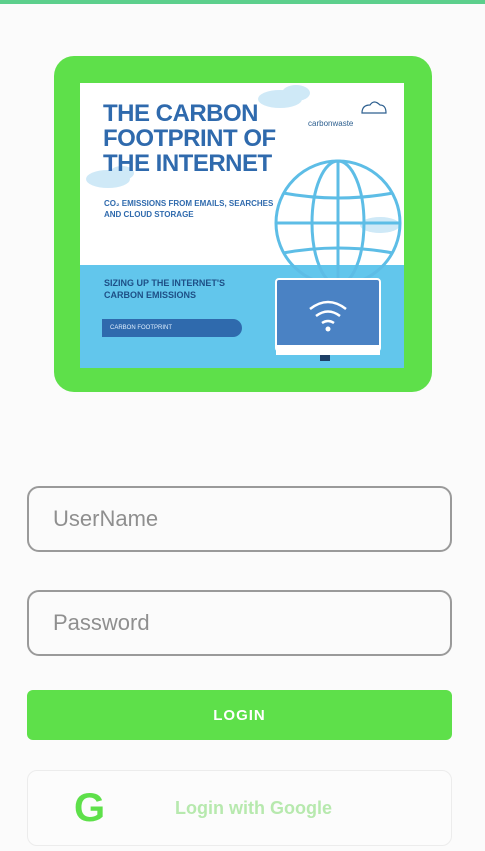  What do you see at coordinates (328, 319) in the screenshot?
I see `monitor-icon` at bounding box center [328, 319].